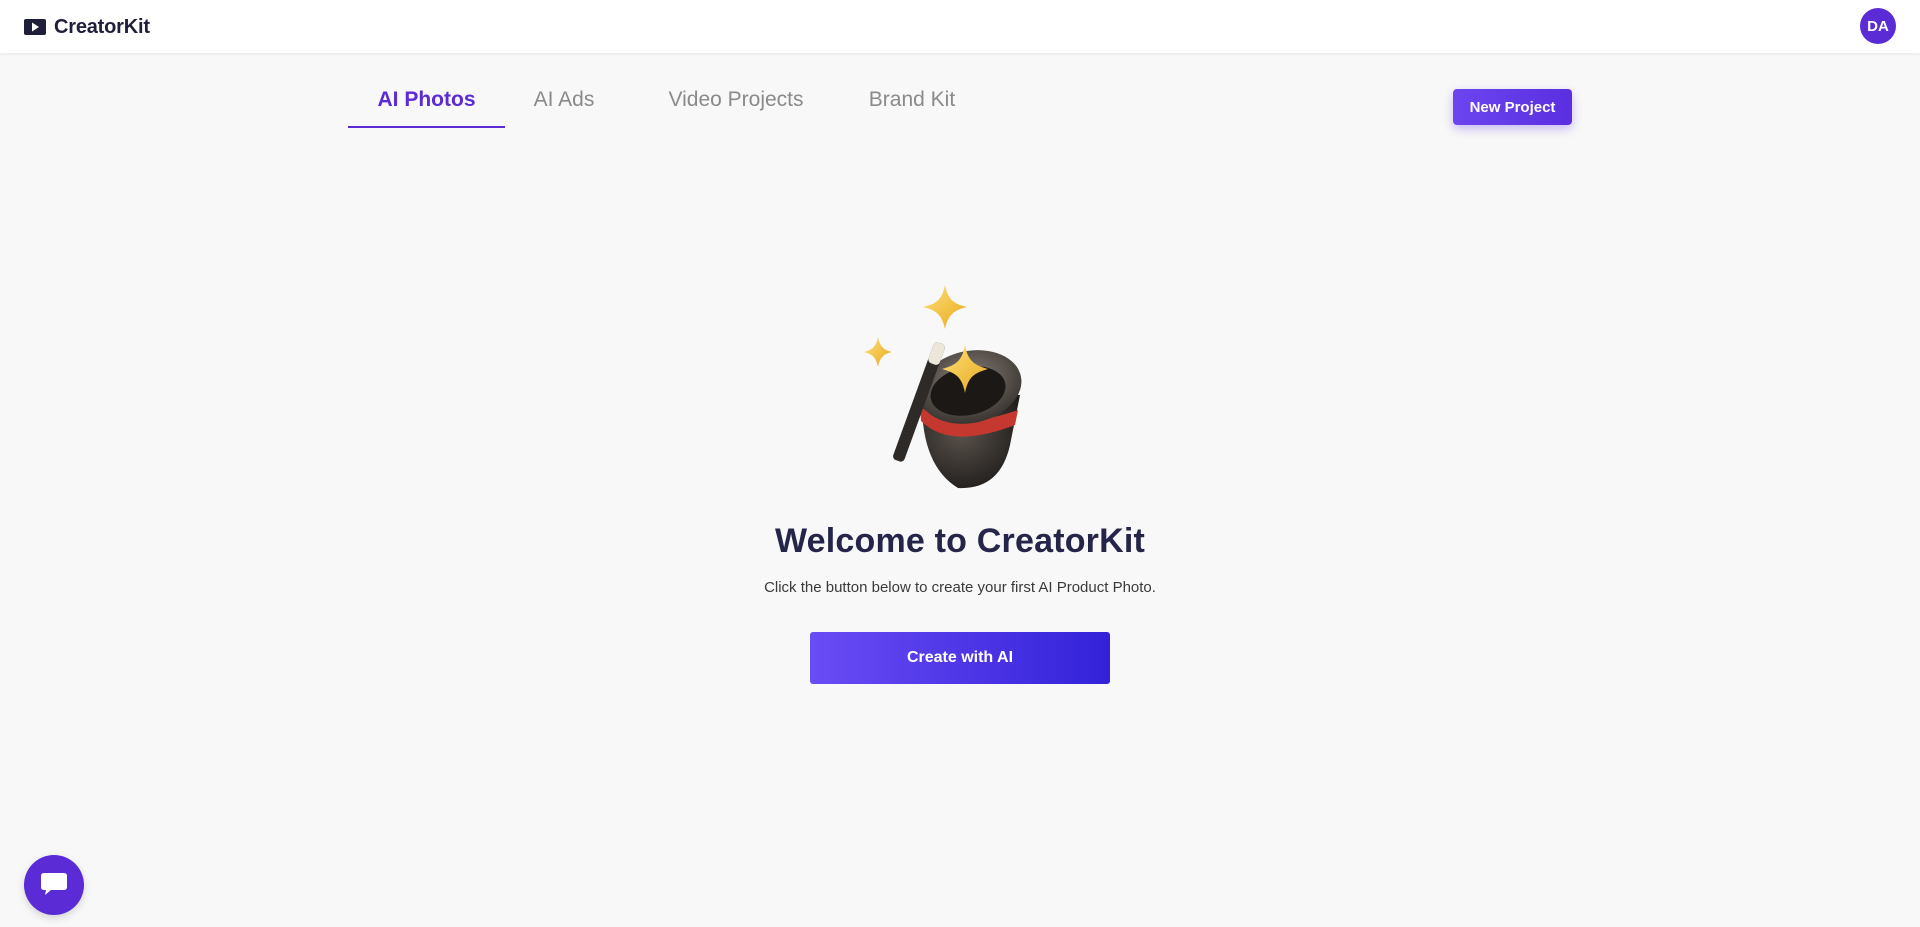 This screenshot has width=1920, height=927. Describe the element at coordinates (736, 99) in the screenshot. I see `tab-label: Video Projects` at that location.